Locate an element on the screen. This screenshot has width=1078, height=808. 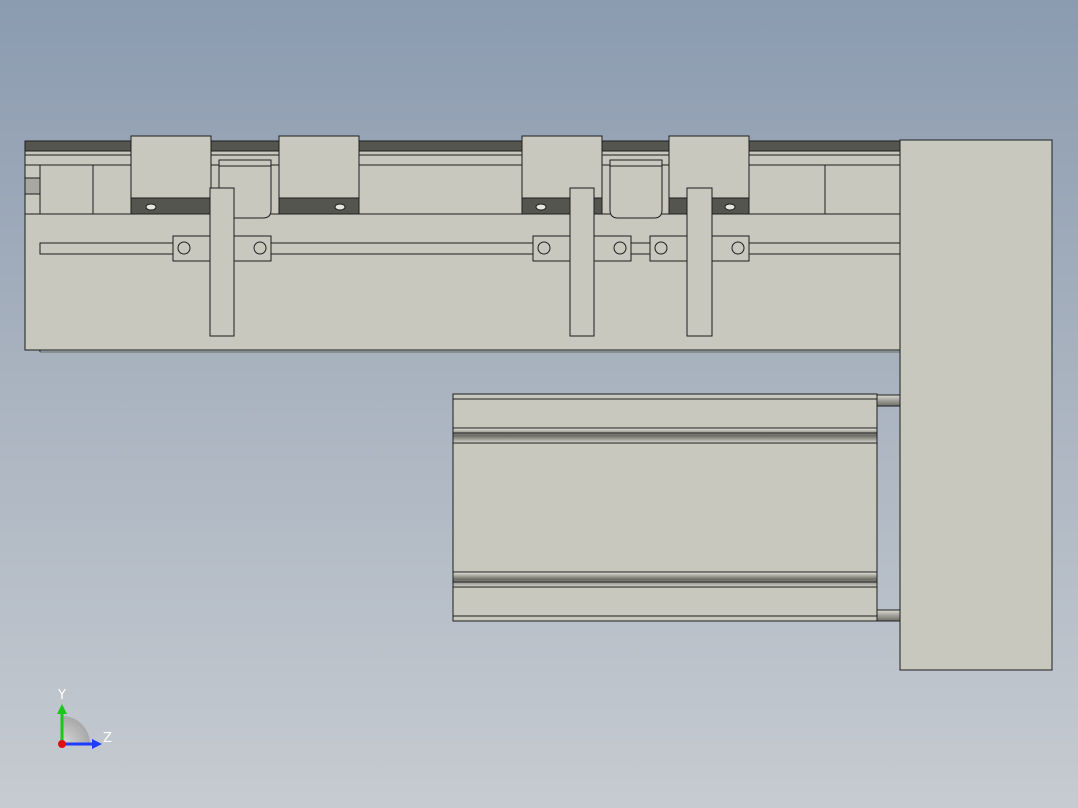
motor-shaft-bottom is located at coordinates (888, 615).